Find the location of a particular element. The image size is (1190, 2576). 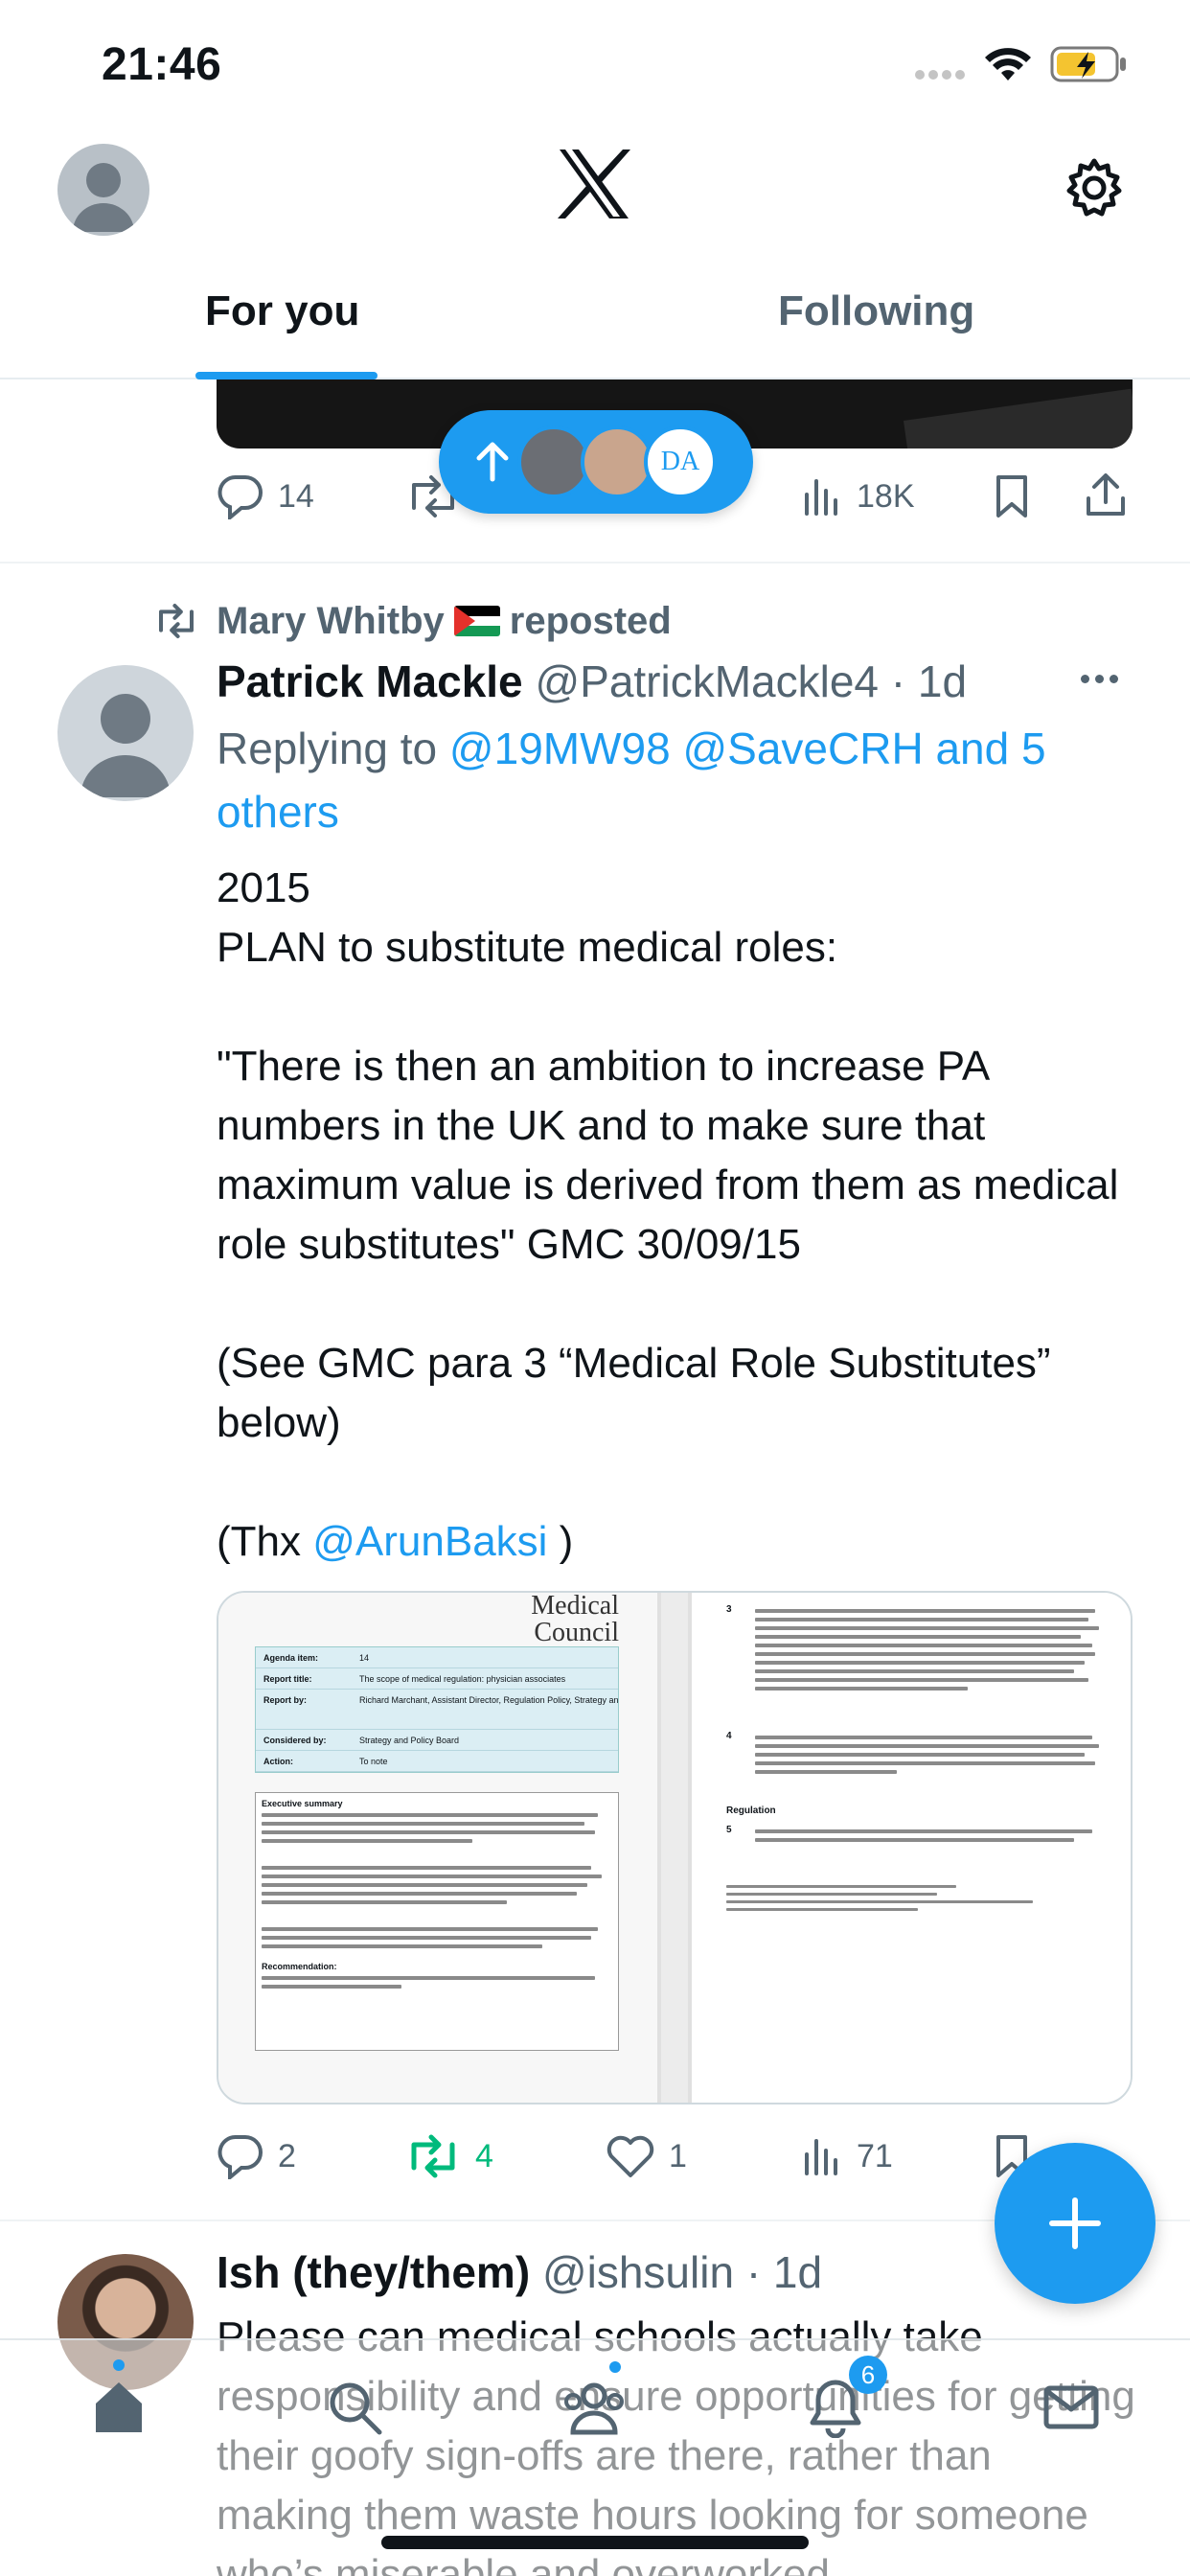

doc-key: Agenda item: is located at coordinates (291, 1658).